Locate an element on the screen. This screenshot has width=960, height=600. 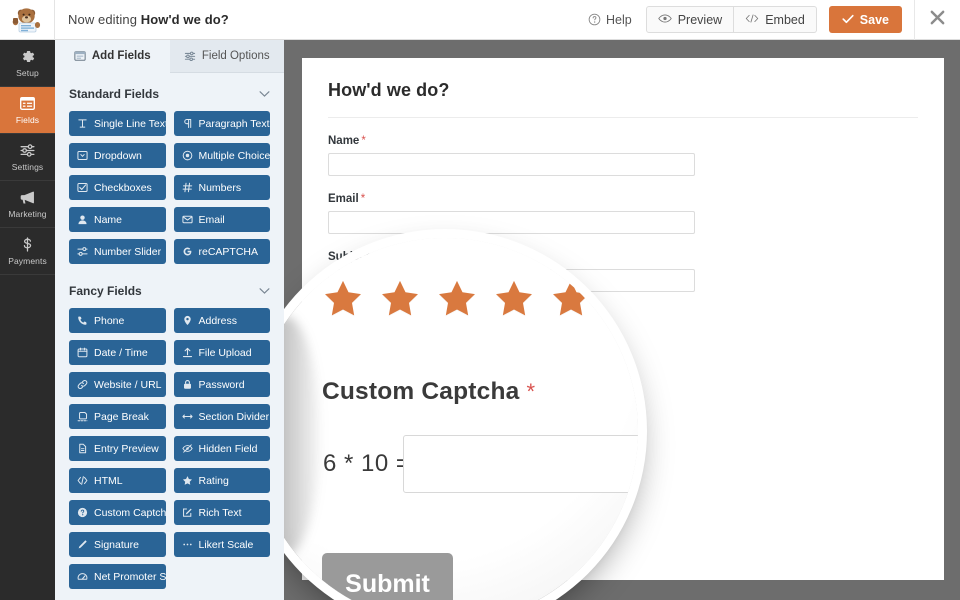
sidebar-item-settings: Settings is located at coordinates (27, 157).